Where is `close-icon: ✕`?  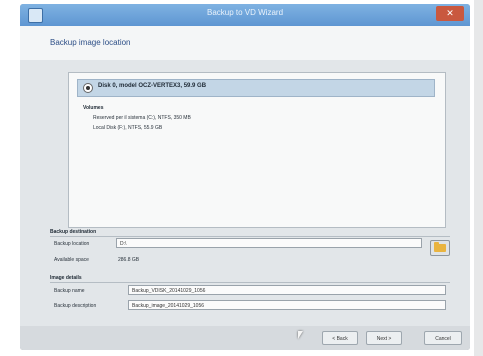 close-icon: ✕ is located at coordinates (450, 13).